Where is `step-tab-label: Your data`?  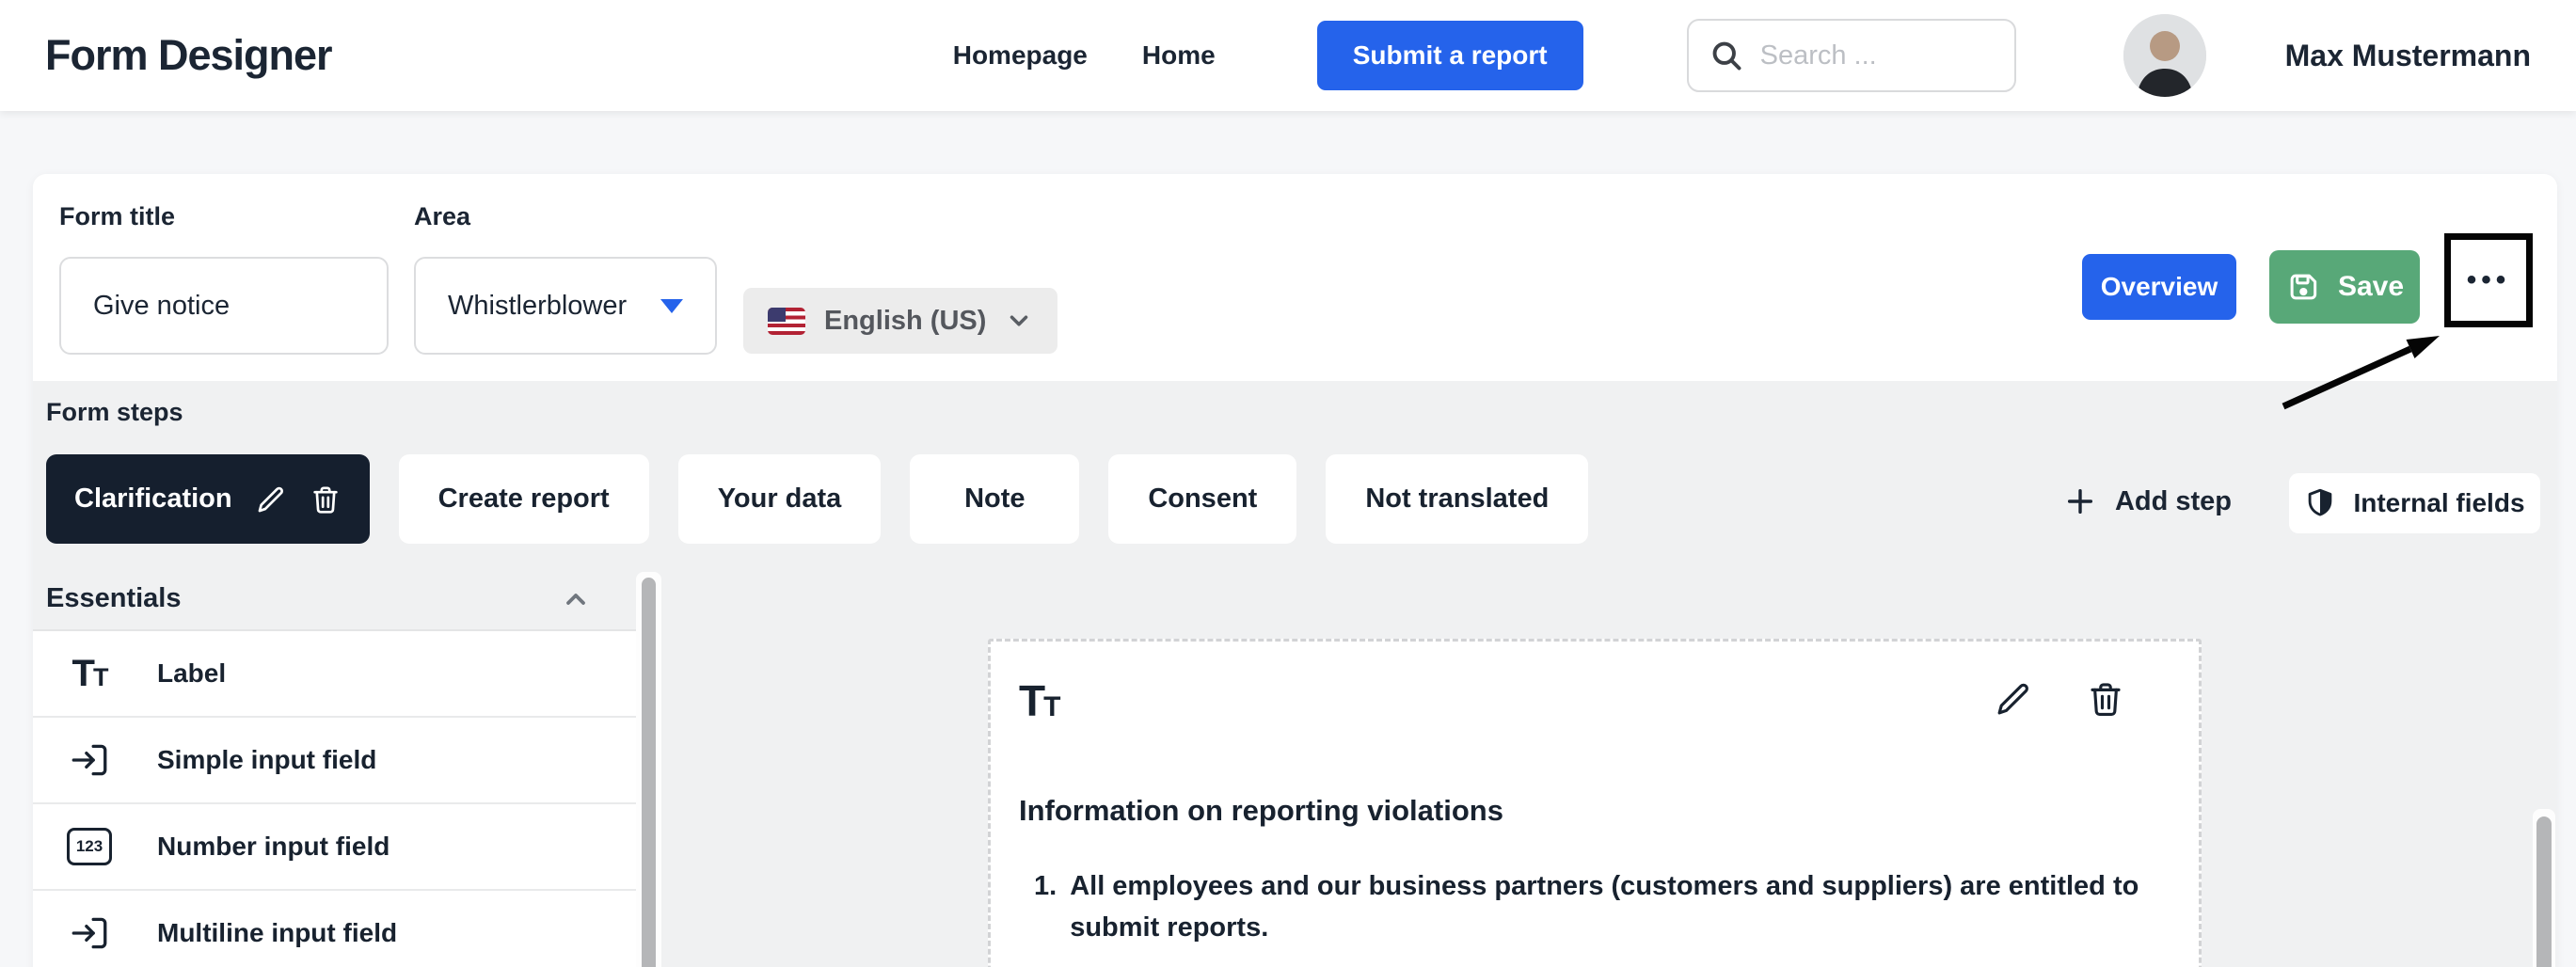 step-tab-label: Your data is located at coordinates (780, 499).